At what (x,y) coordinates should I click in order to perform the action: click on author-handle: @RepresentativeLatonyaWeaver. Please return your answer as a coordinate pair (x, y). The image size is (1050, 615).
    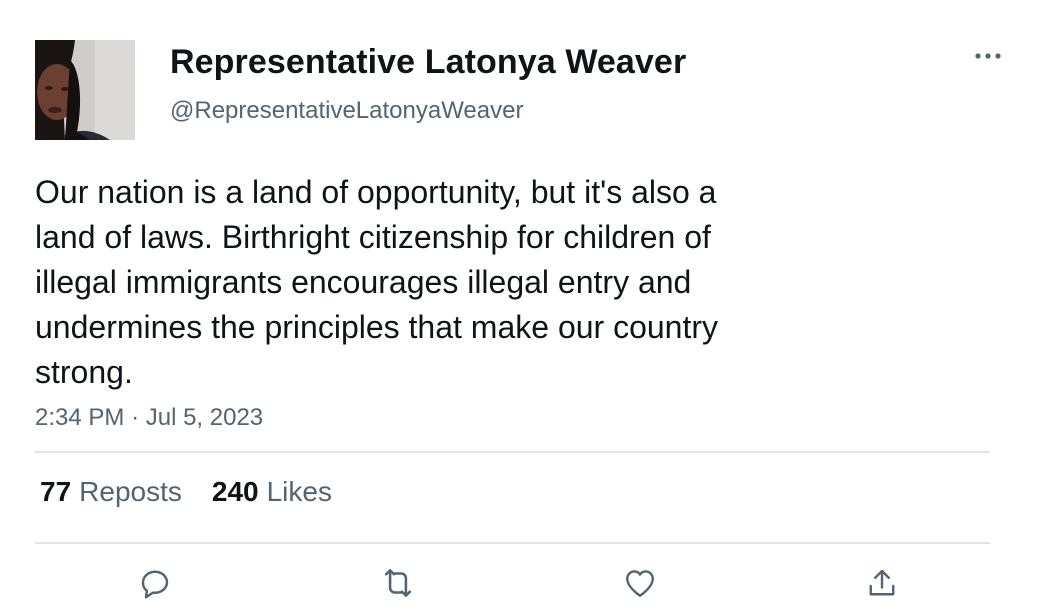
    Looking at the image, I should click on (346, 111).